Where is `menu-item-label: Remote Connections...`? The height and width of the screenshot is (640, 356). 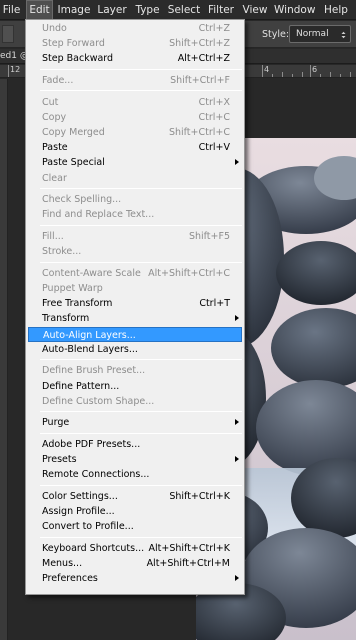 menu-item-label: Remote Connections... is located at coordinates (96, 475).